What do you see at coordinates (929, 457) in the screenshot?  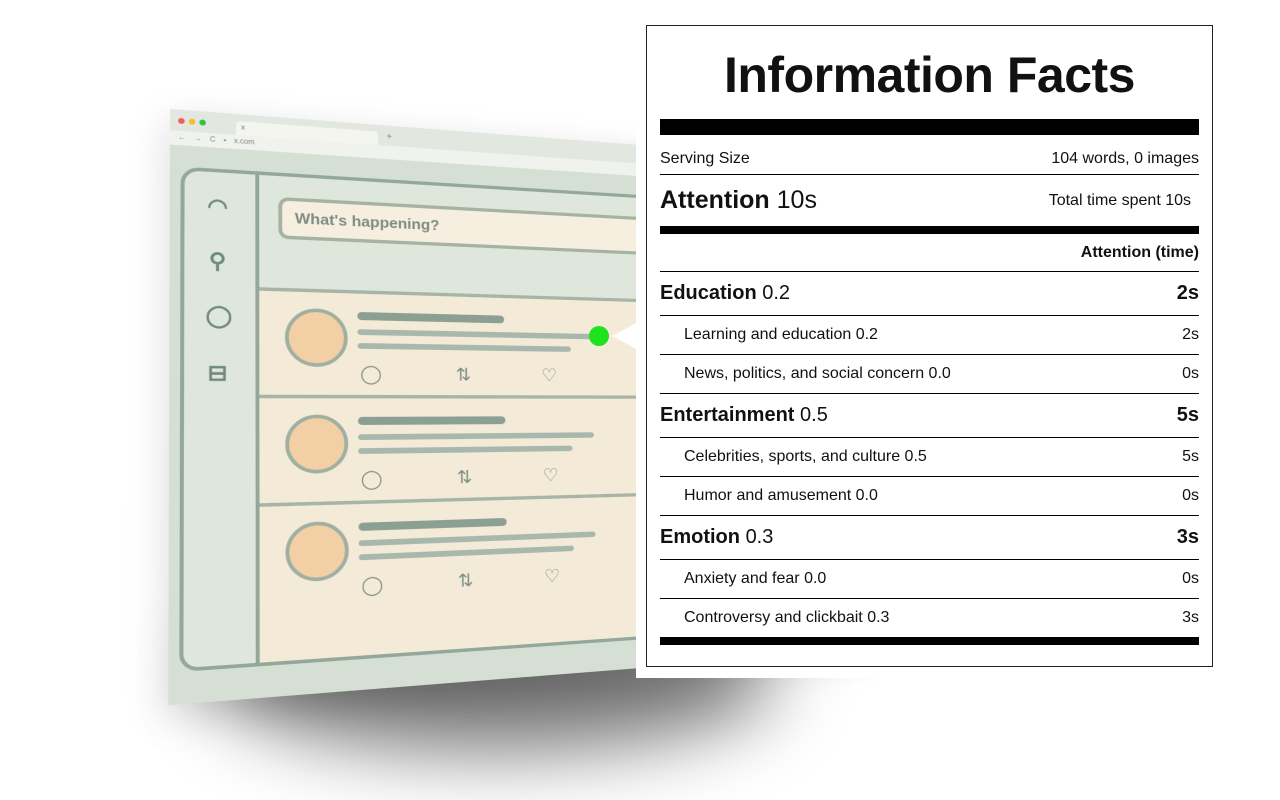 I see `subcategory-row: Celebrities, sports, and culture 0.5 5s` at bounding box center [929, 457].